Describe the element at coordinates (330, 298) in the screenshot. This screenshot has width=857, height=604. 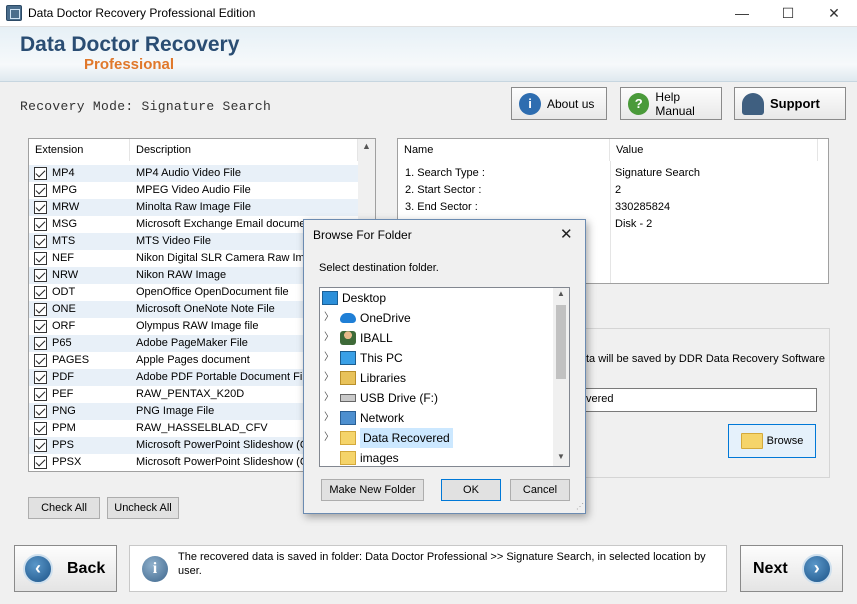
I see `desktop-icon` at that location.